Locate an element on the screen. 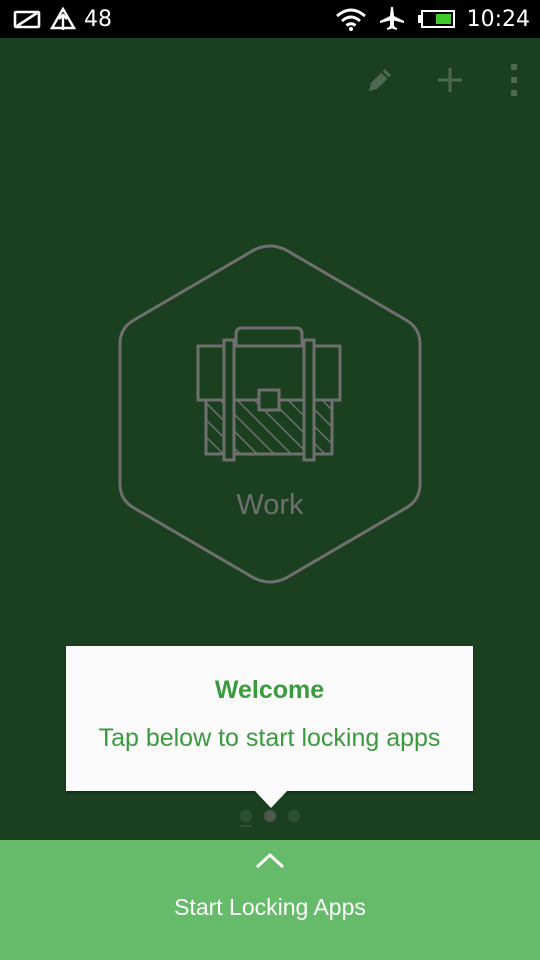 This screenshot has height=960, width=540. start-locking-apps-label: Start Locking Apps is located at coordinates (270, 907).